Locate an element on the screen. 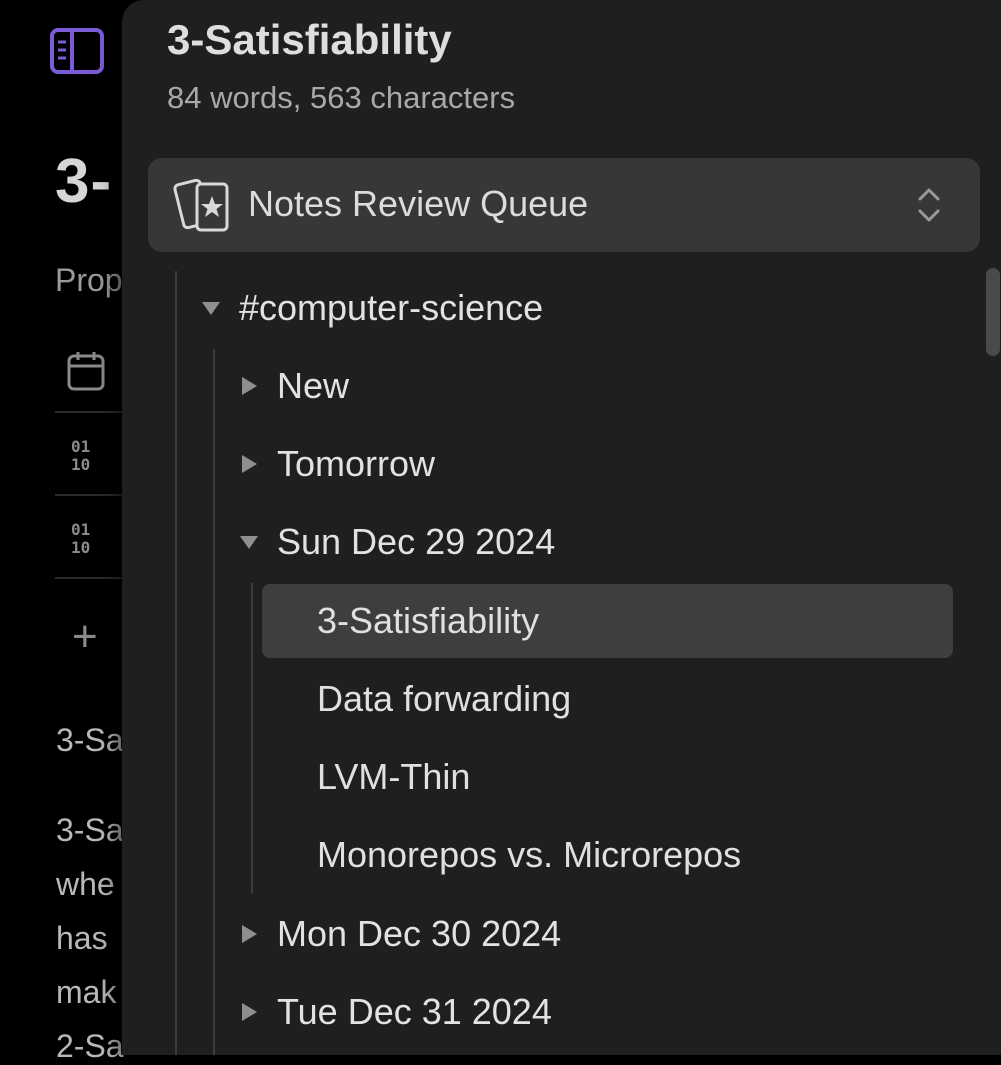 This screenshot has width=1001, height=1065. tree-group-label: Tomorrow is located at coordinates (356, 463).